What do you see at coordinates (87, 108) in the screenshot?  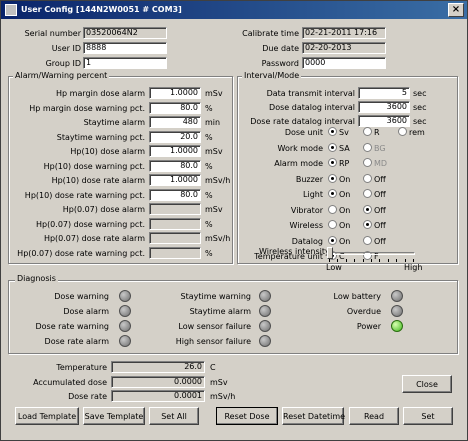 I see `alarm-row-label: Hp margin dose warning pct.` at bounding box center [87, 108].